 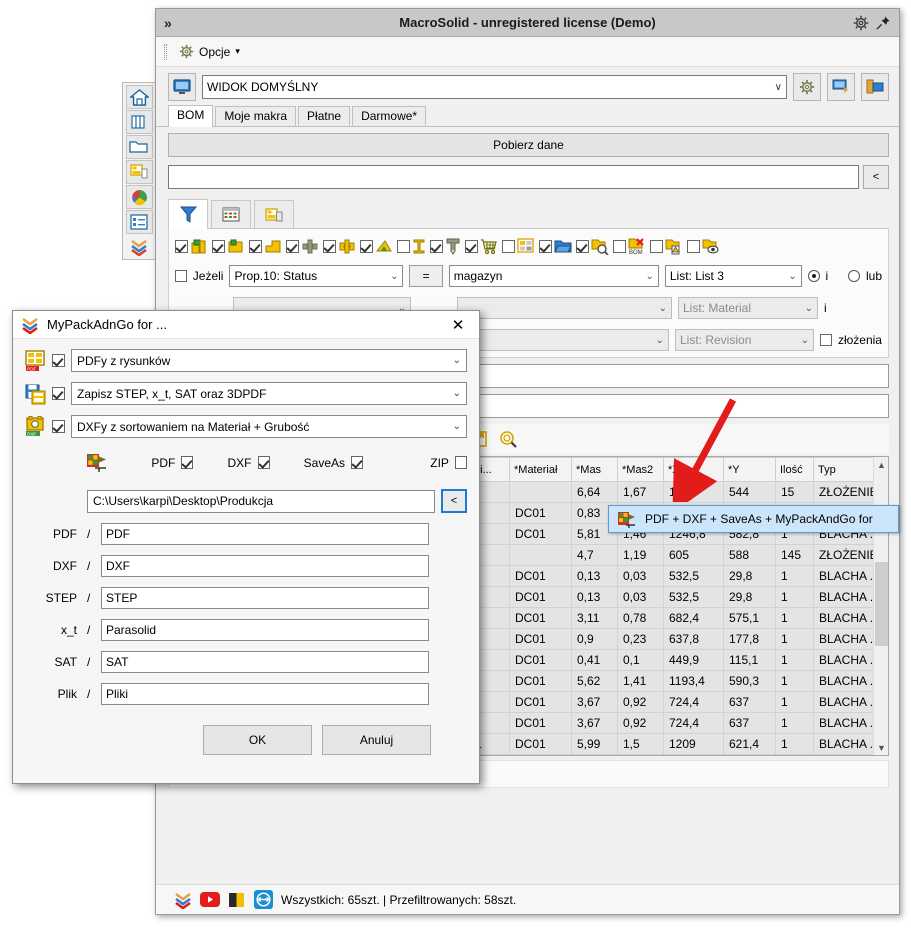 I want to click on value-select-1: magazyn ⌄, so click(x=553, y=276).